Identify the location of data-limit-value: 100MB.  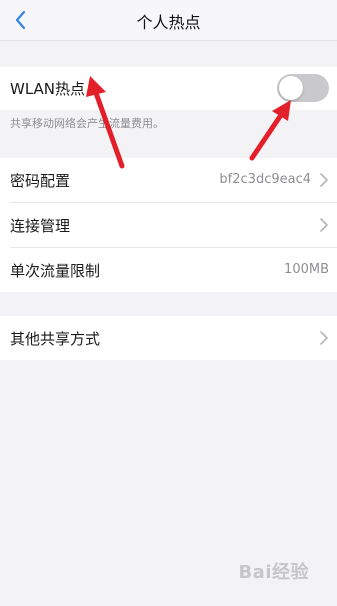
(306, 269).